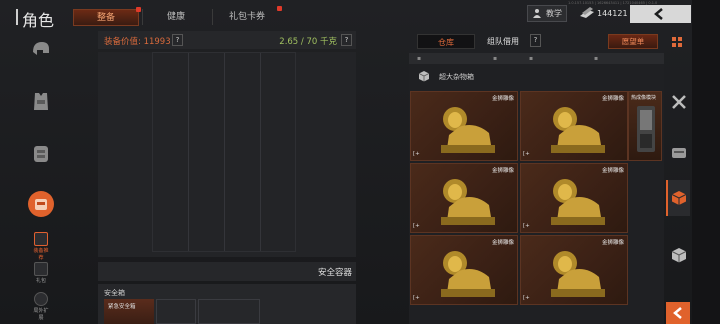 This screenshot has height=324, width=720. What do you see at coordinates (308, 42) in the screenshot?
I see `weight-readout: 2.65 / 70 千克` at bounding box center [308, 42].